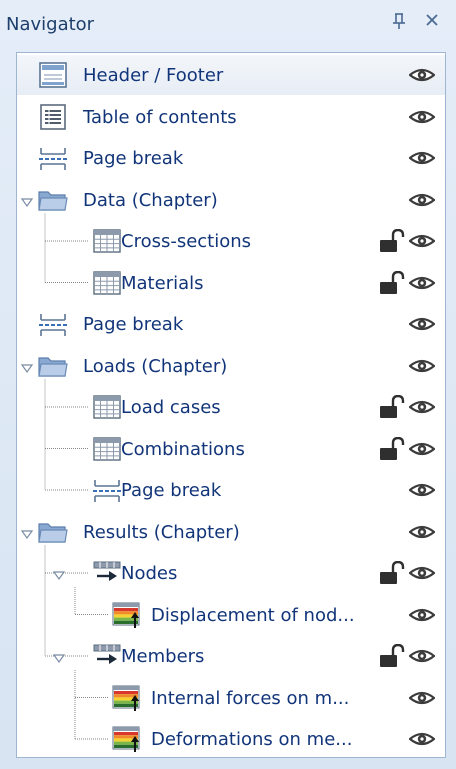  Describe the element at coordinates (153, 75) in the screenshot. I see `tree-item-label: Header / Footer` at that location.